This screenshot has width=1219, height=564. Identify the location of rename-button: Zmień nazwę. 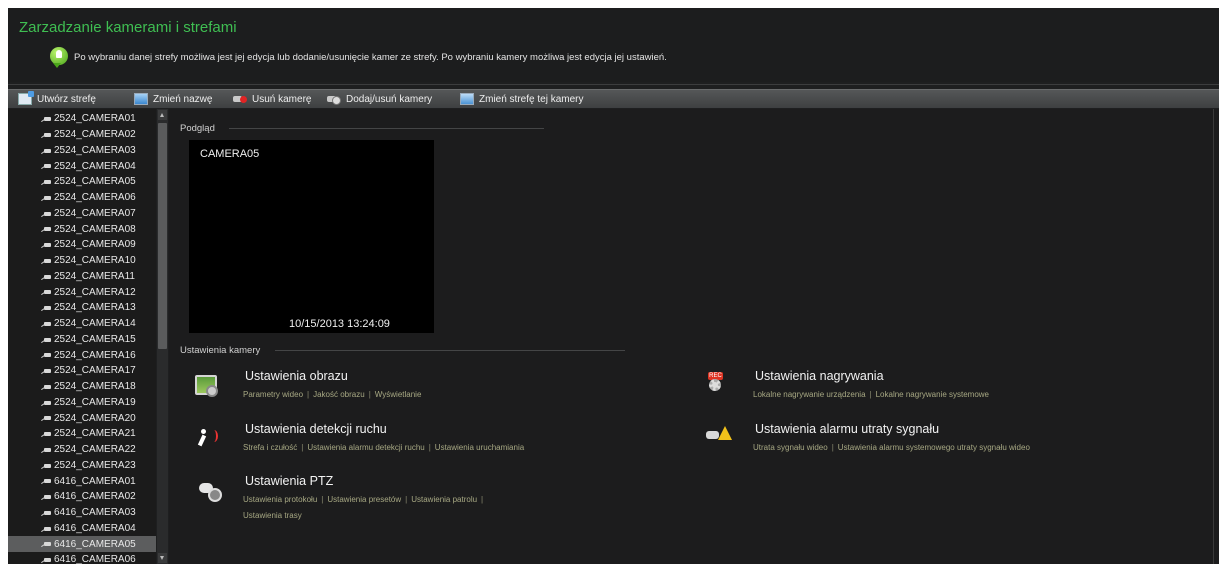
(173, 99).